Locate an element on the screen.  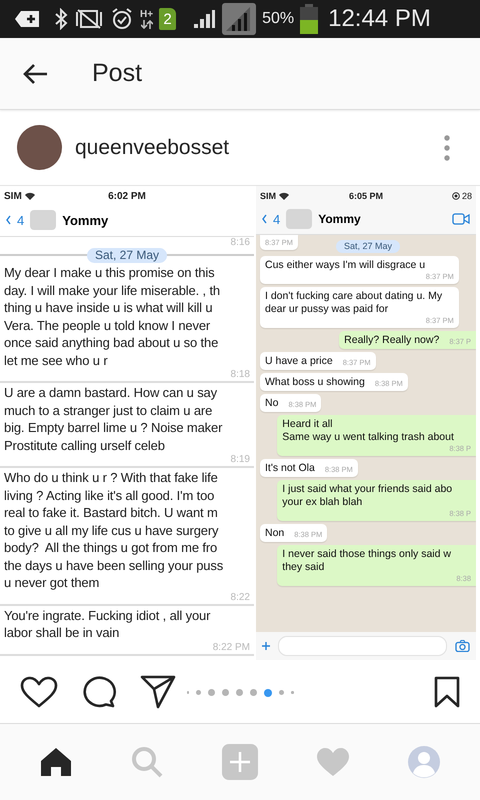
message-text: I never said those things only said w they said is located at coordinates (366, 561).